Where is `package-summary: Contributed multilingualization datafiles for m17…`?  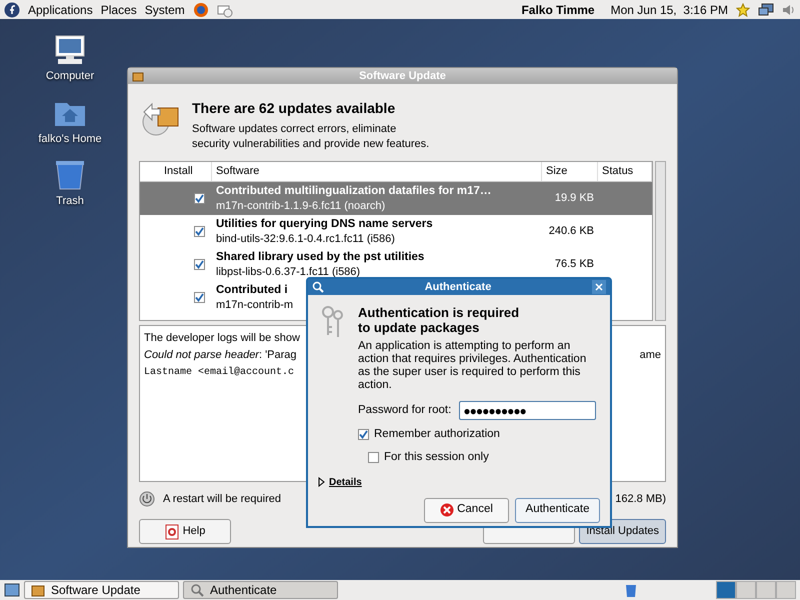
package-summary: Contributed multilingualization datafiles for m17… is located at coordinates (354, 191).